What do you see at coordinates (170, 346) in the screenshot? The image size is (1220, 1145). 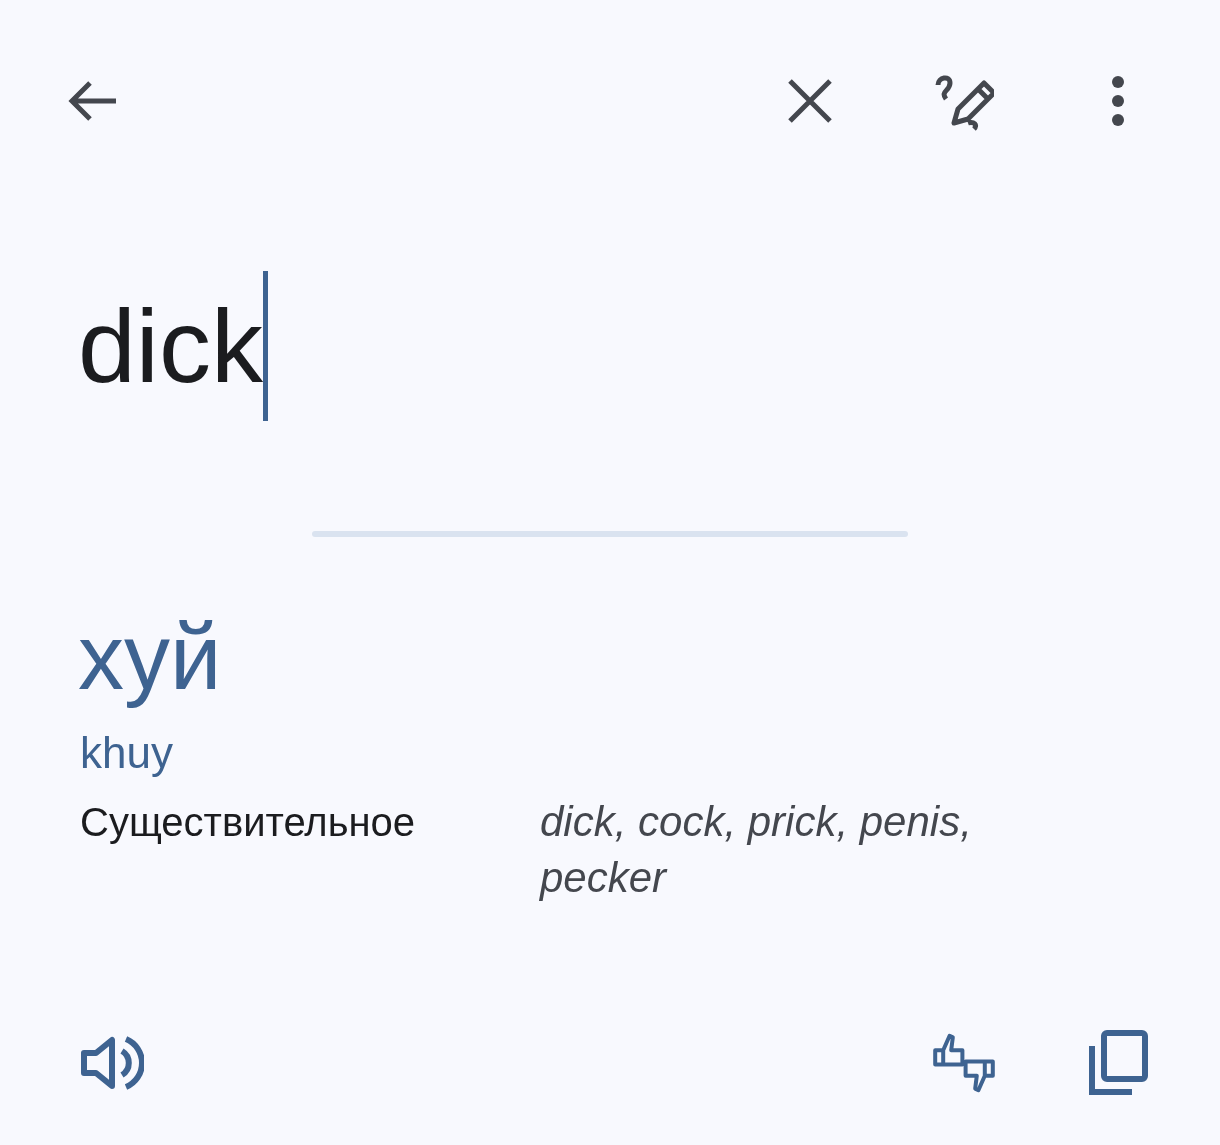 I see `input-field: dick` at bounding box center [170, 346].